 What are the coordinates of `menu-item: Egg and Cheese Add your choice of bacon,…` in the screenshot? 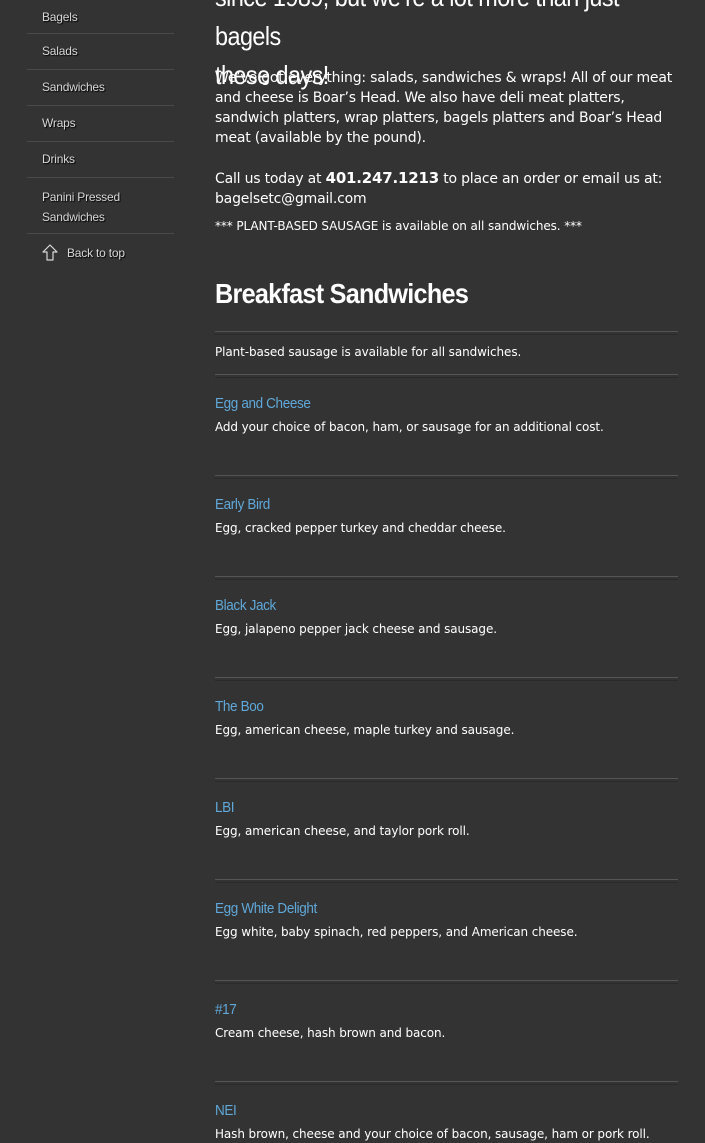 It's located at (446, 415).